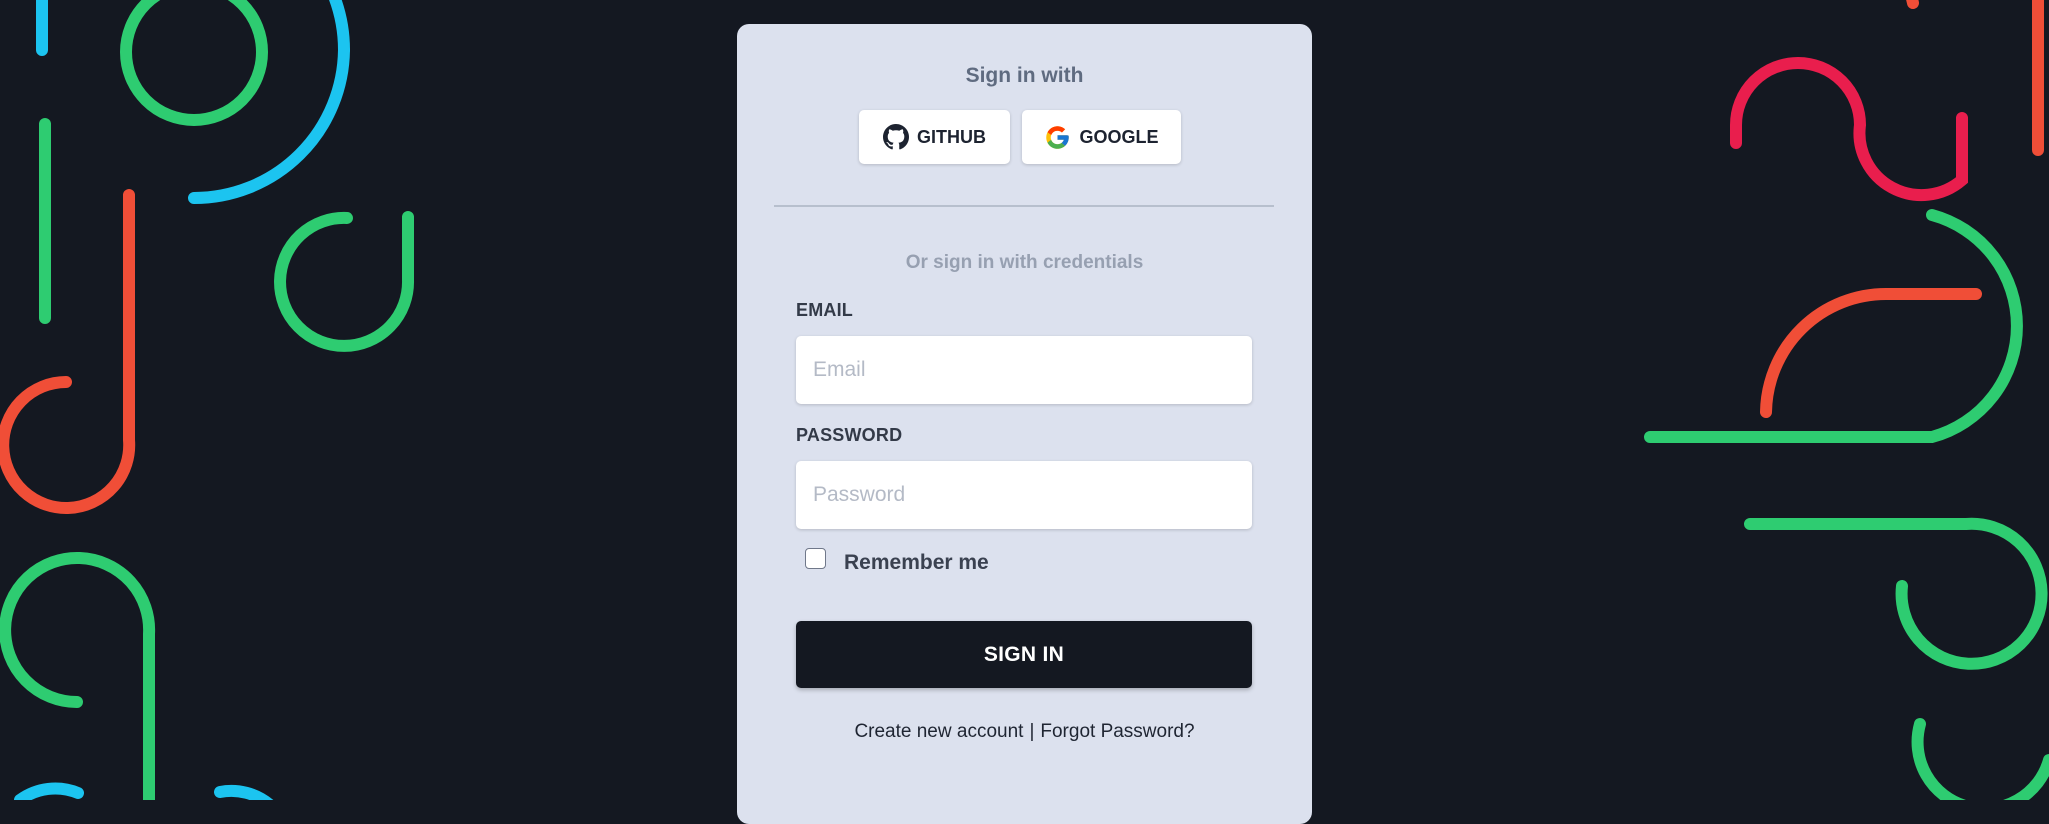  What do you see at coordinates (1024, 654) in the screenshot?
I see `sign-in-button: SIGN IN` at bounding box center [1024, 654].